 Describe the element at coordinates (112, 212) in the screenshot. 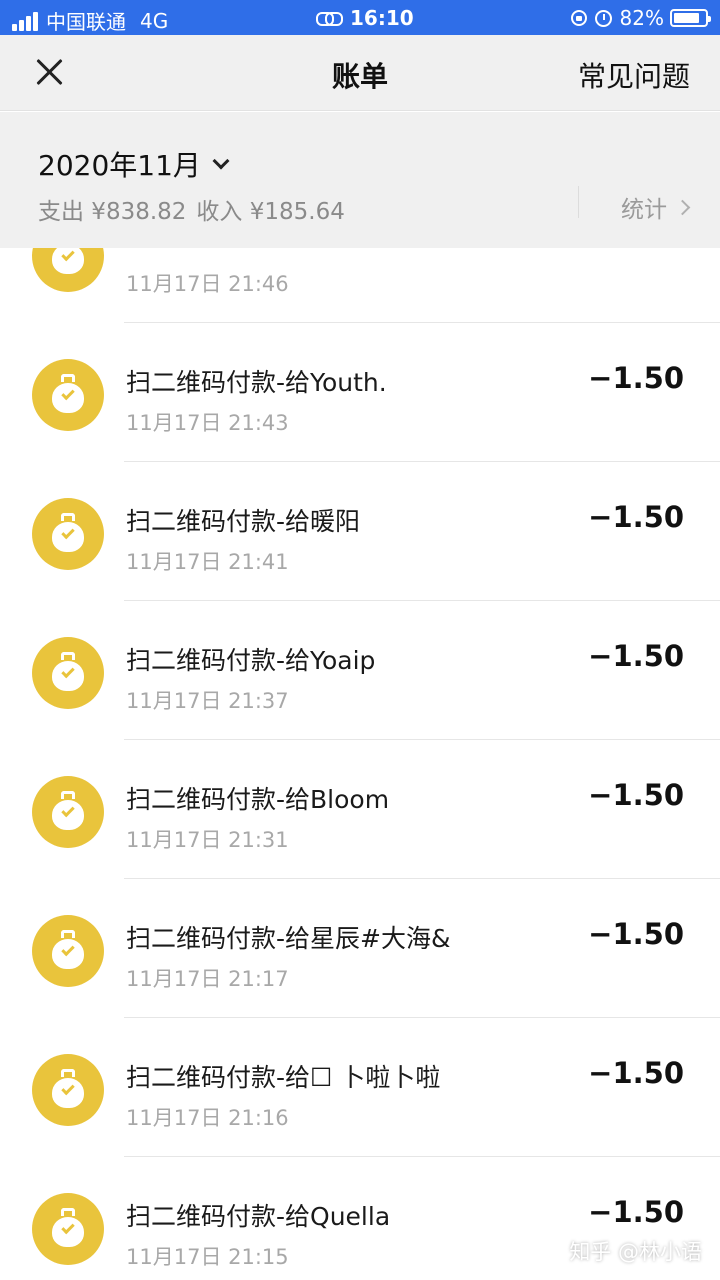

I see `expense-total: 支出 ¥838.82` at that location.